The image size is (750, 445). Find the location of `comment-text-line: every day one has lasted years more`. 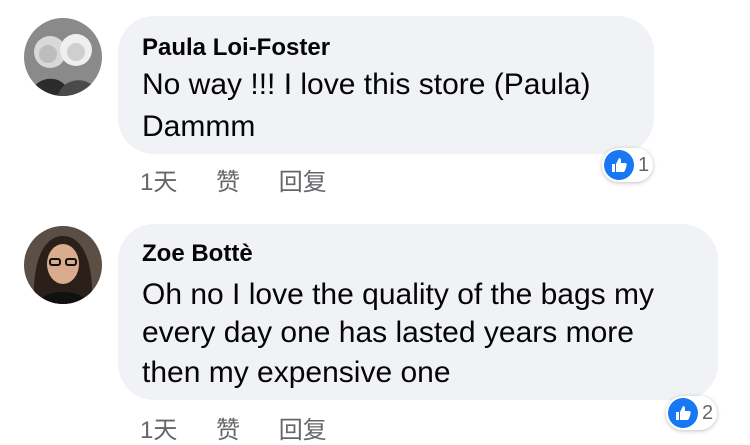

comment-text-line: every day one has lasted years more is located at coordinates (388, 332).